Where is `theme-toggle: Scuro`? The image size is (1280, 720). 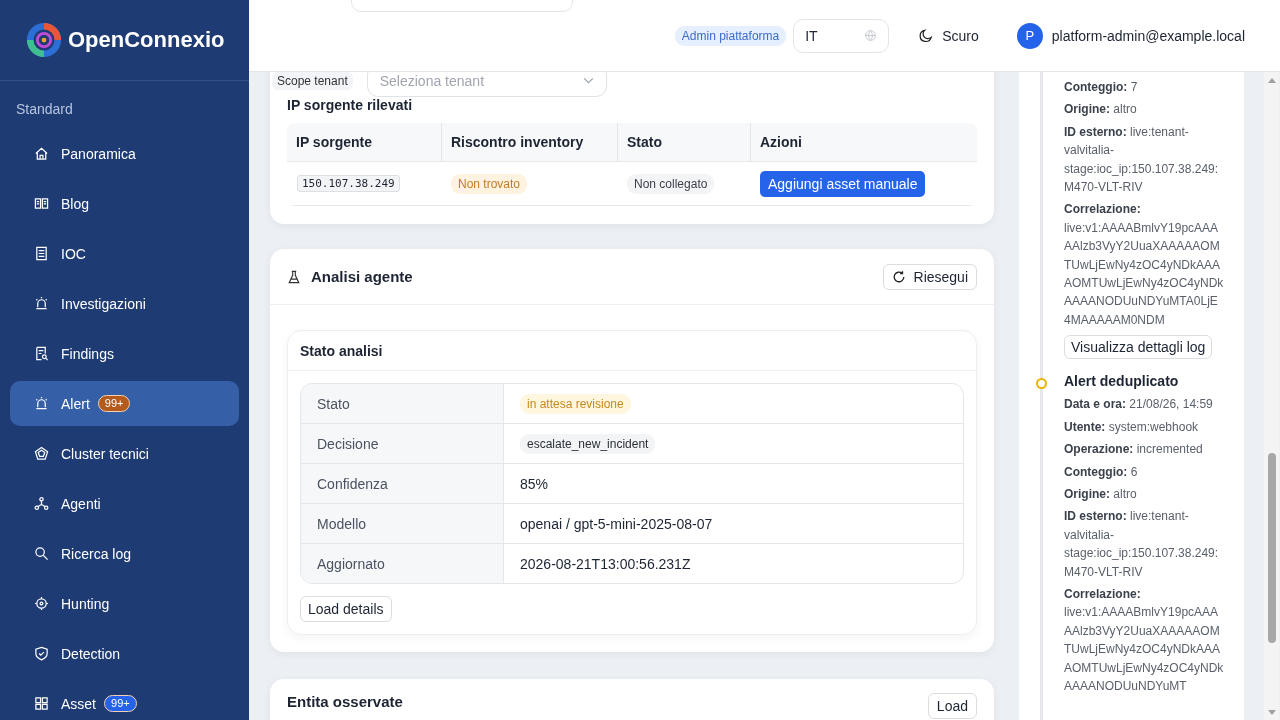 theme-toggle: Scuro is located at coordinates (949, 35).